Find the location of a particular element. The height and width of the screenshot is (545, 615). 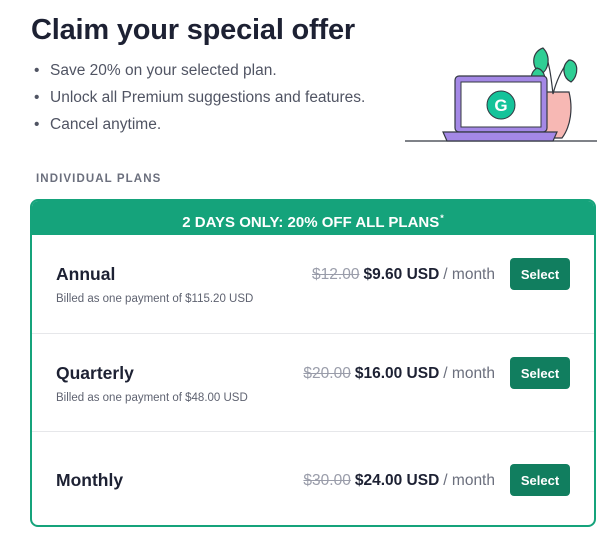

select-monthly-button: Select is located at coordinates (540, 480).